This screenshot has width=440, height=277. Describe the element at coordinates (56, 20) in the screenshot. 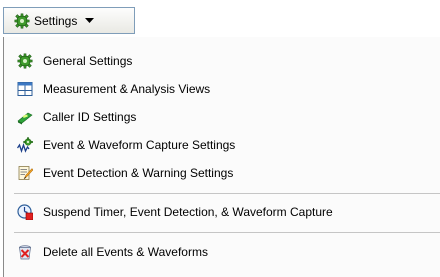

I see `settings-button-label: Settings` at that location.